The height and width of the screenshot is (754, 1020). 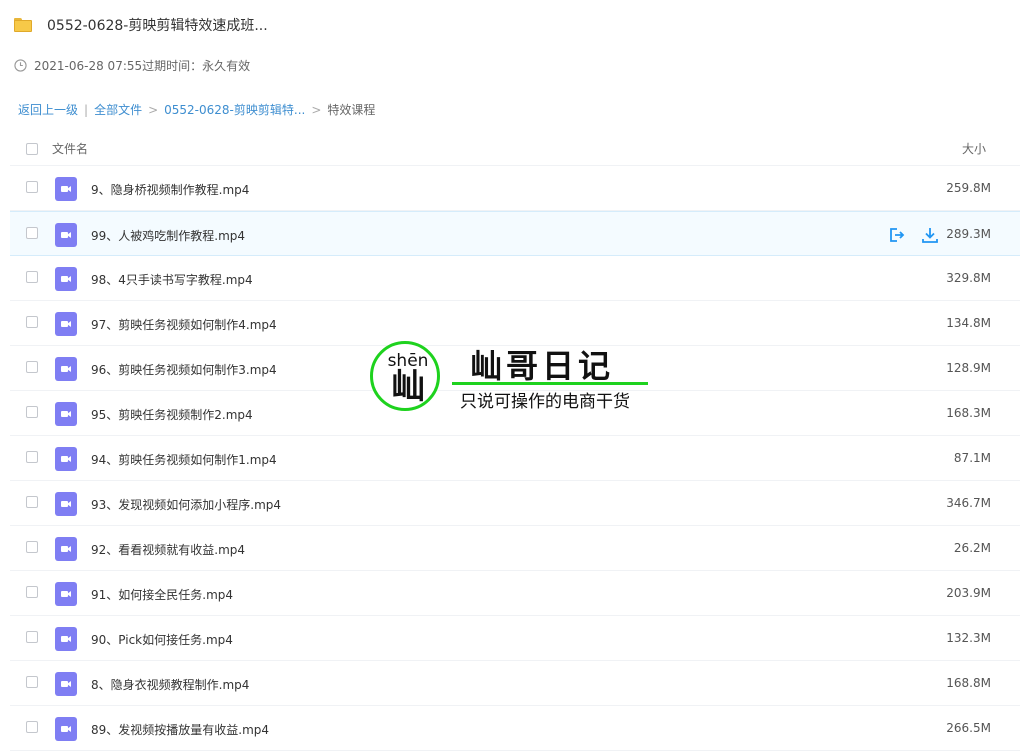 I want to click on file-row: 90、Pick如何接任务.mp4 132.3M, so click(x=515, y=638).